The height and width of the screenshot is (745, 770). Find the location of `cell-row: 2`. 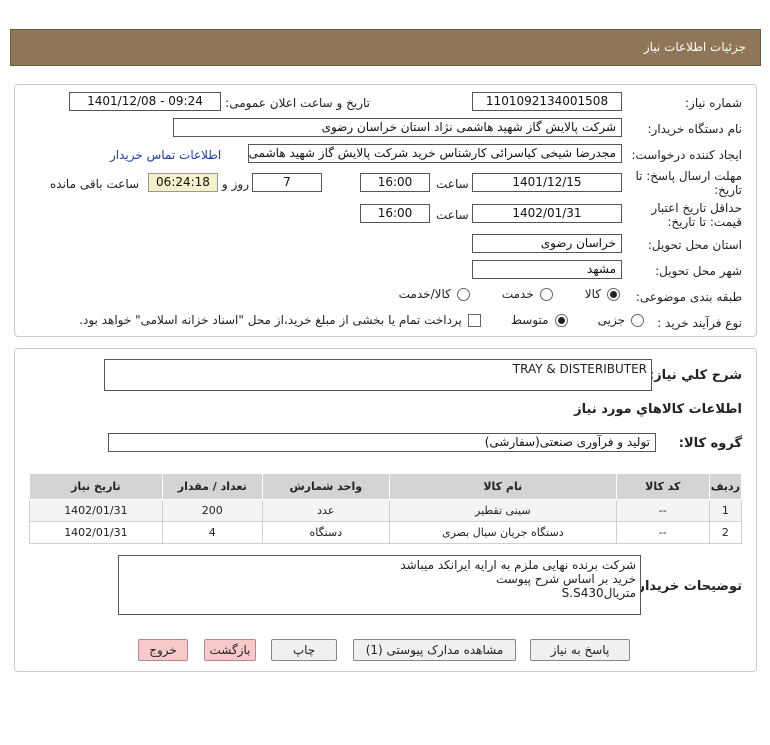

cell-row: 2 is located at coordinates (725, 532).